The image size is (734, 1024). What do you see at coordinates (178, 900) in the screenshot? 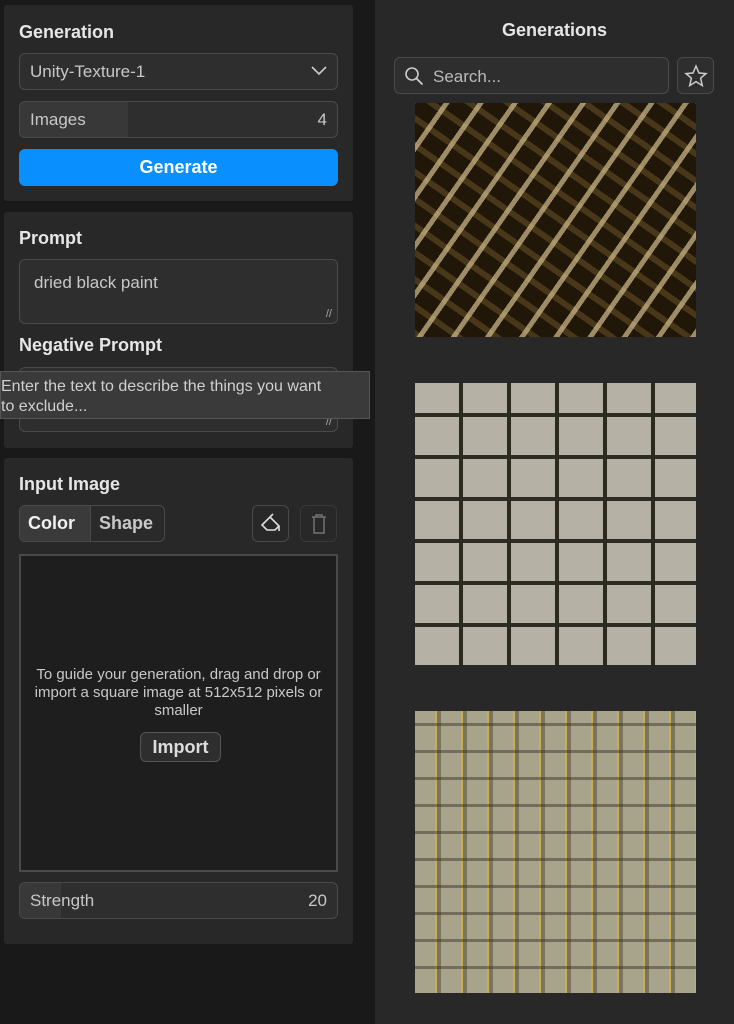
I see `strength-slider: Strength 20` at bounding box center [178, 900].